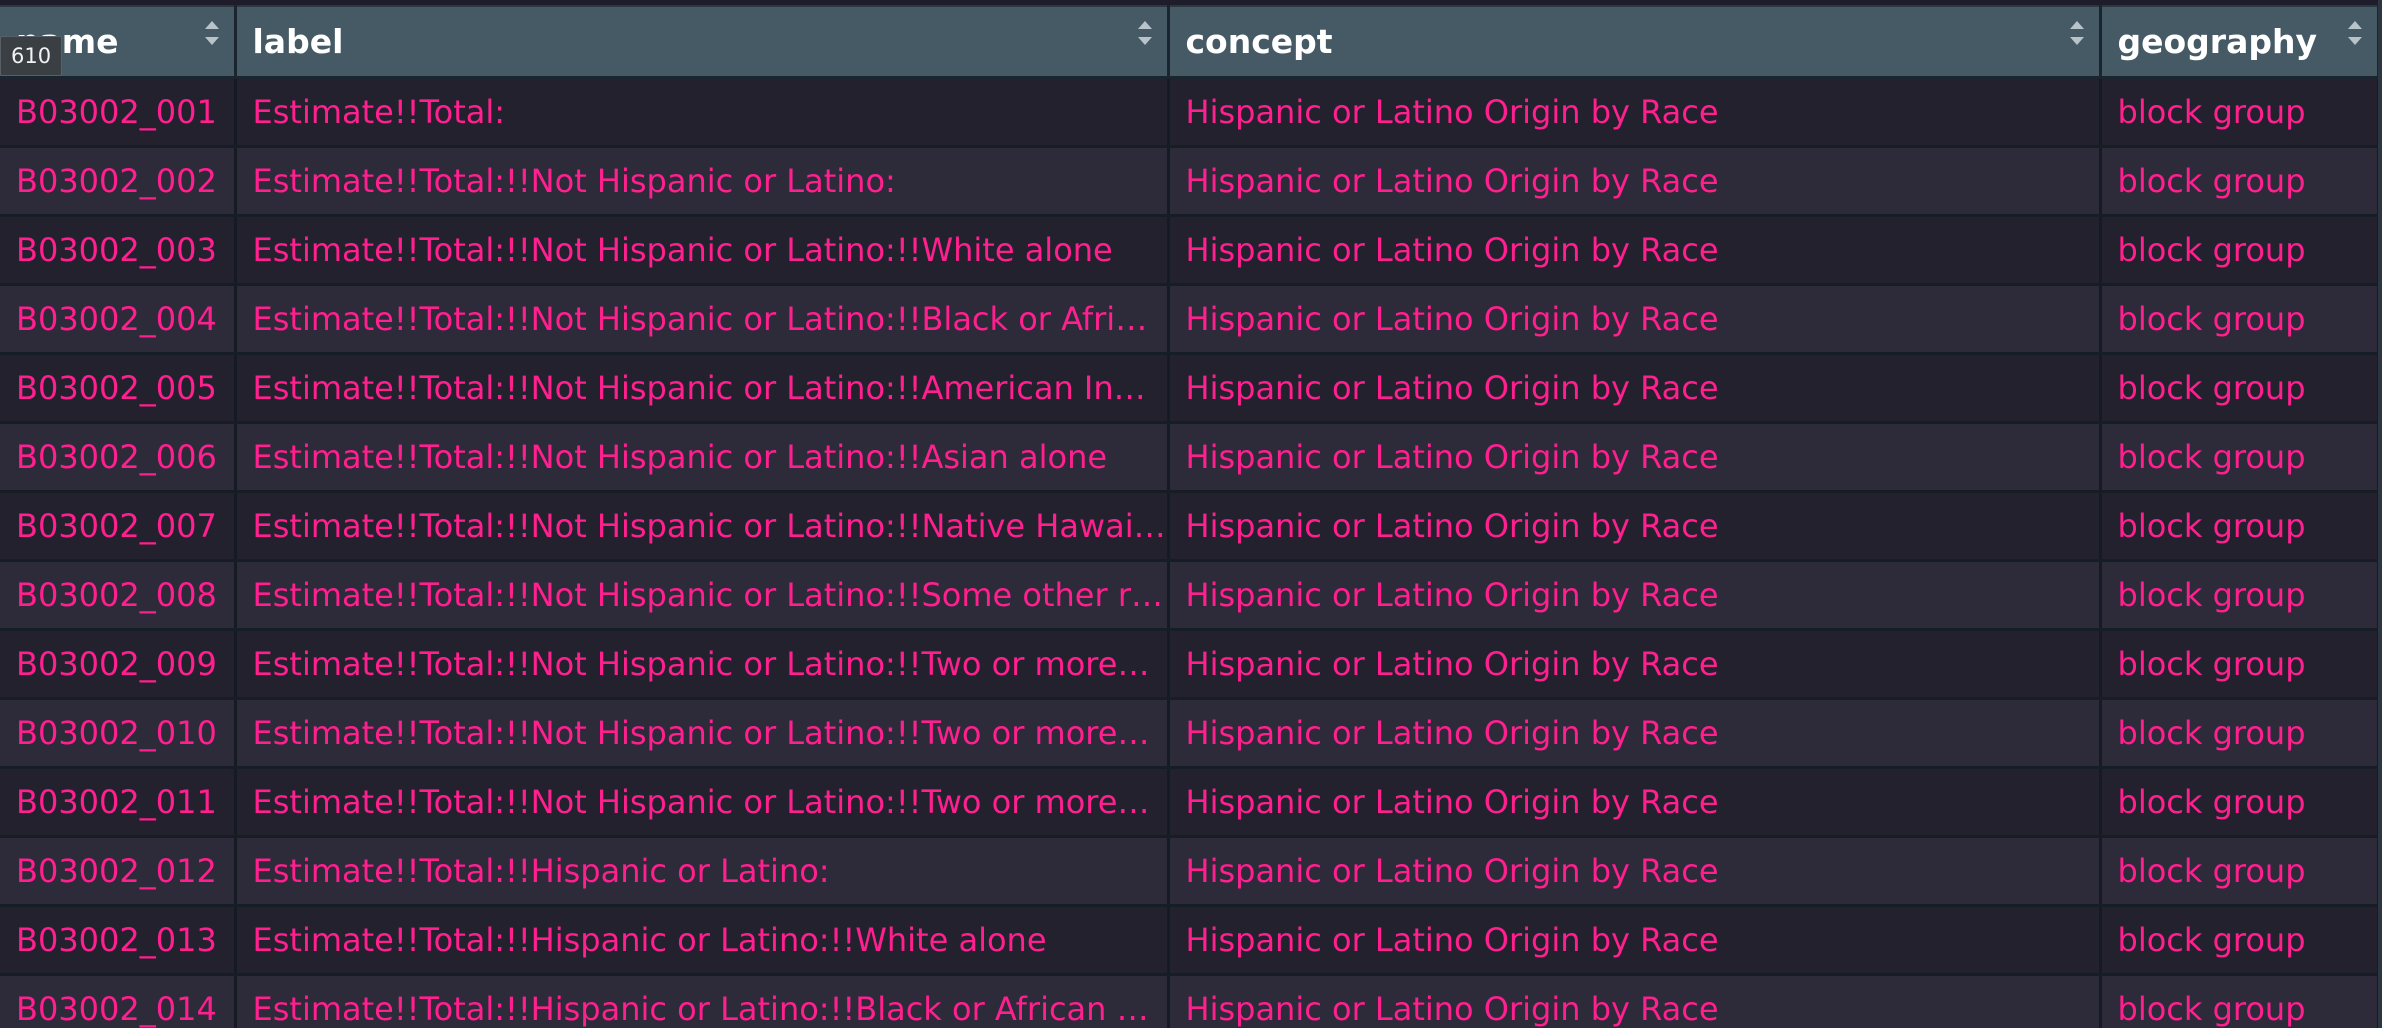 The width and height of the screenshot is (2382, 1028). What do you see at coordinates (118, 457) in the screenshot?
I see `cell-name: B03002_006` at bounding box center [118, 457].